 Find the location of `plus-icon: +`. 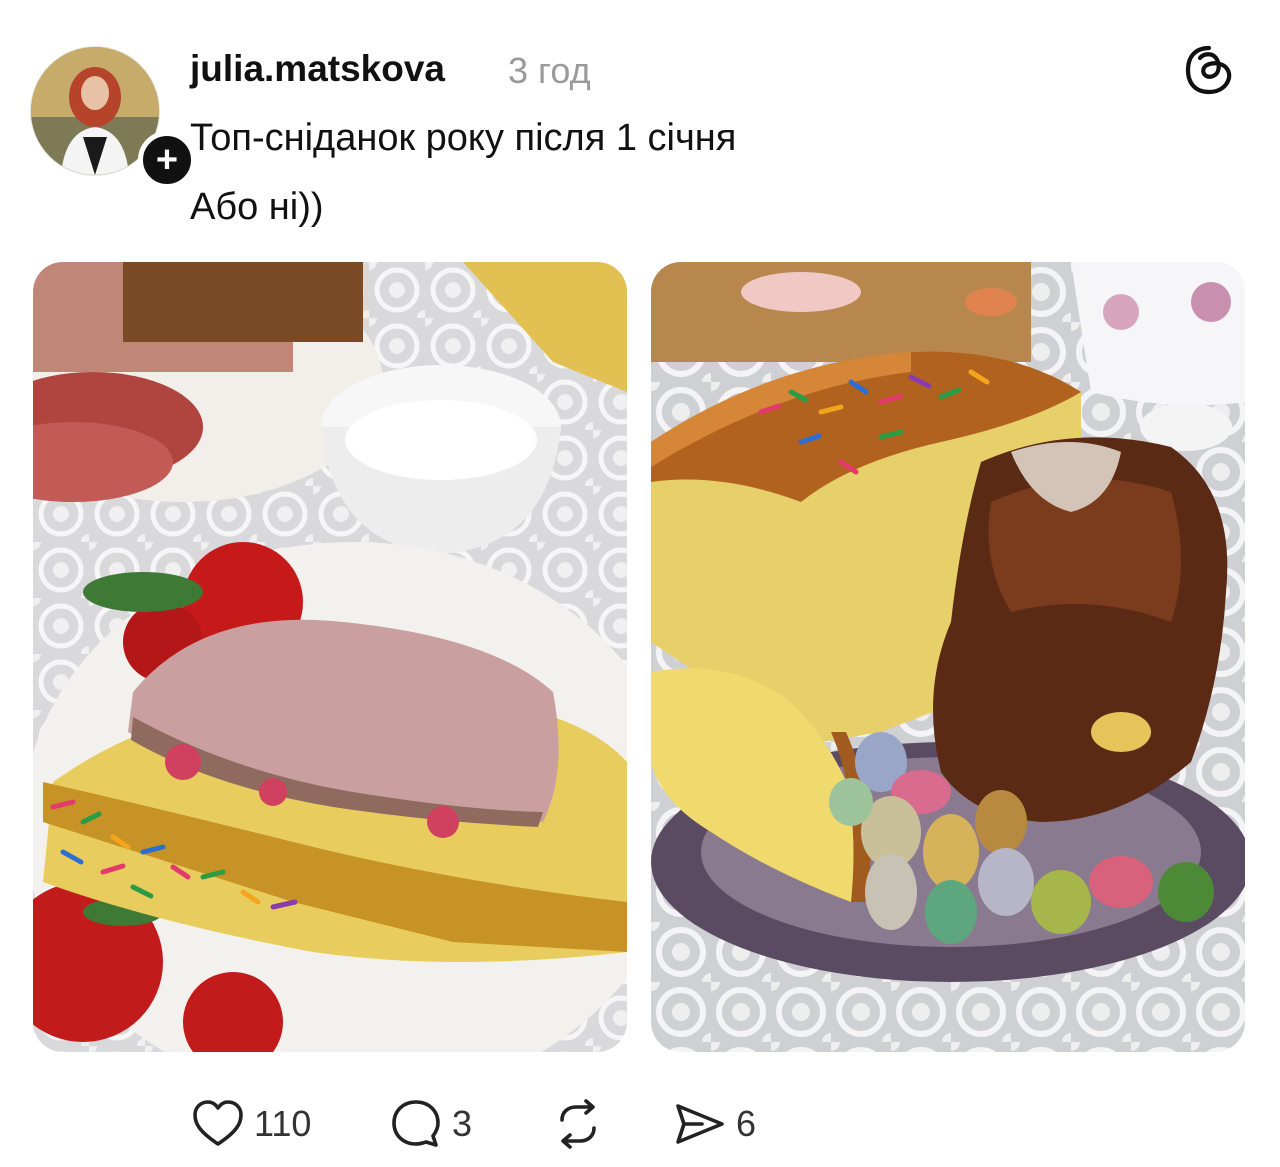

plus-icon: + is located at coordinates (167, 160).